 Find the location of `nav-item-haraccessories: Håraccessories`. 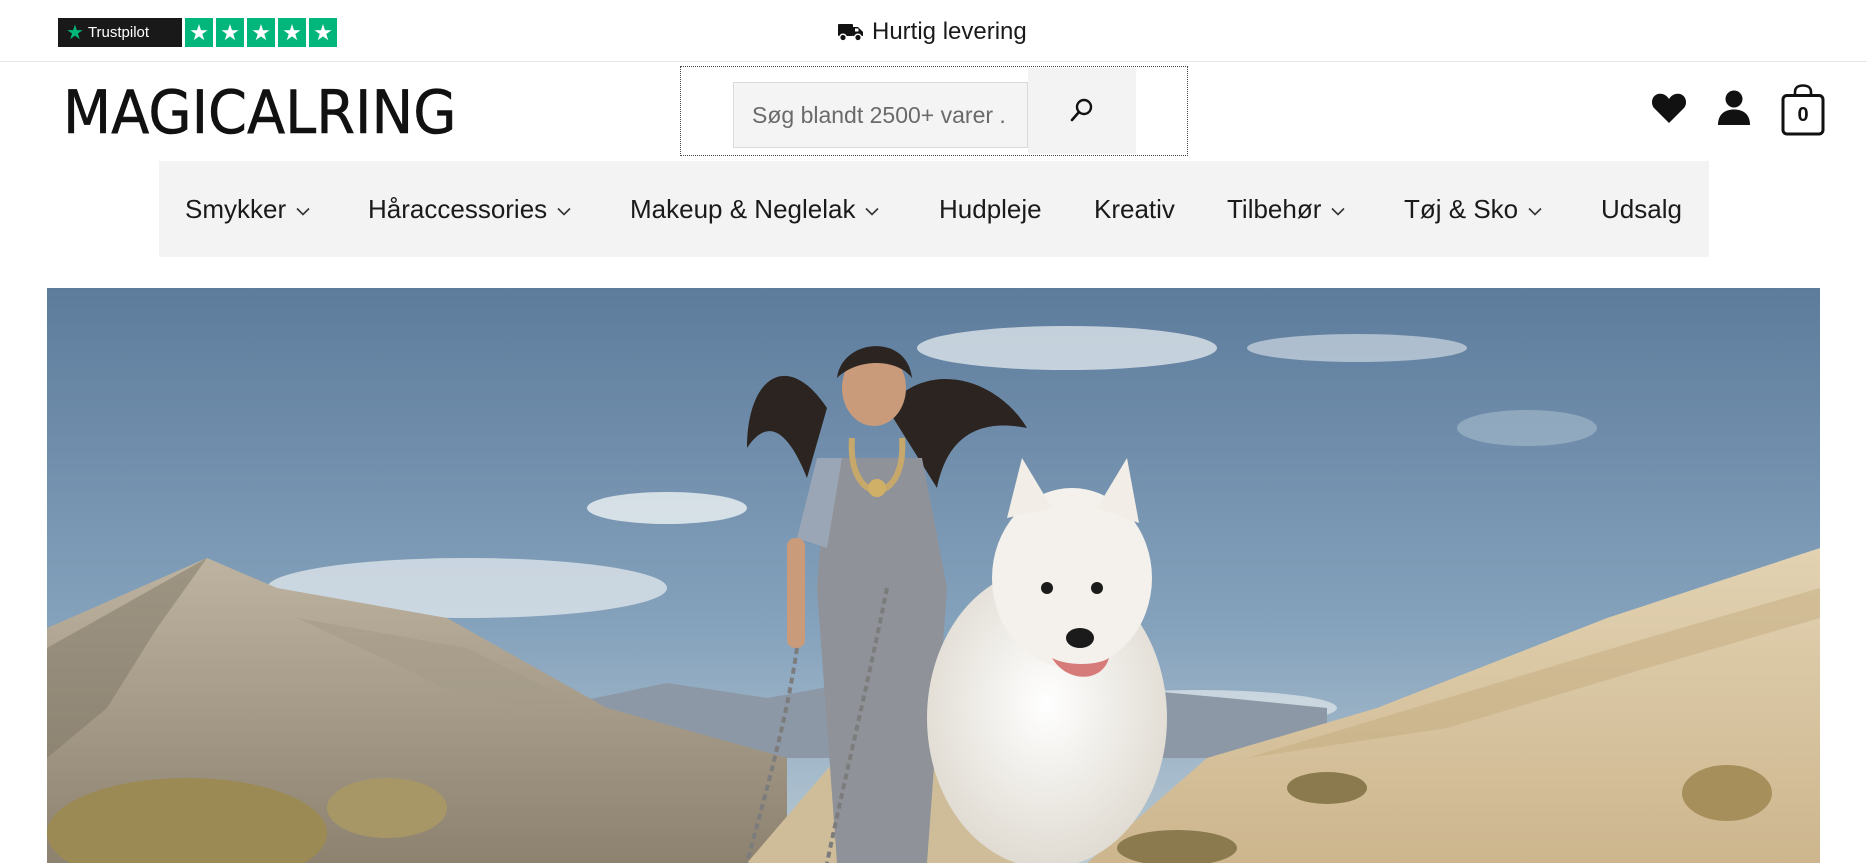

nav-item-haraccessories: Håraccessories is located at coordinates (469, 209).